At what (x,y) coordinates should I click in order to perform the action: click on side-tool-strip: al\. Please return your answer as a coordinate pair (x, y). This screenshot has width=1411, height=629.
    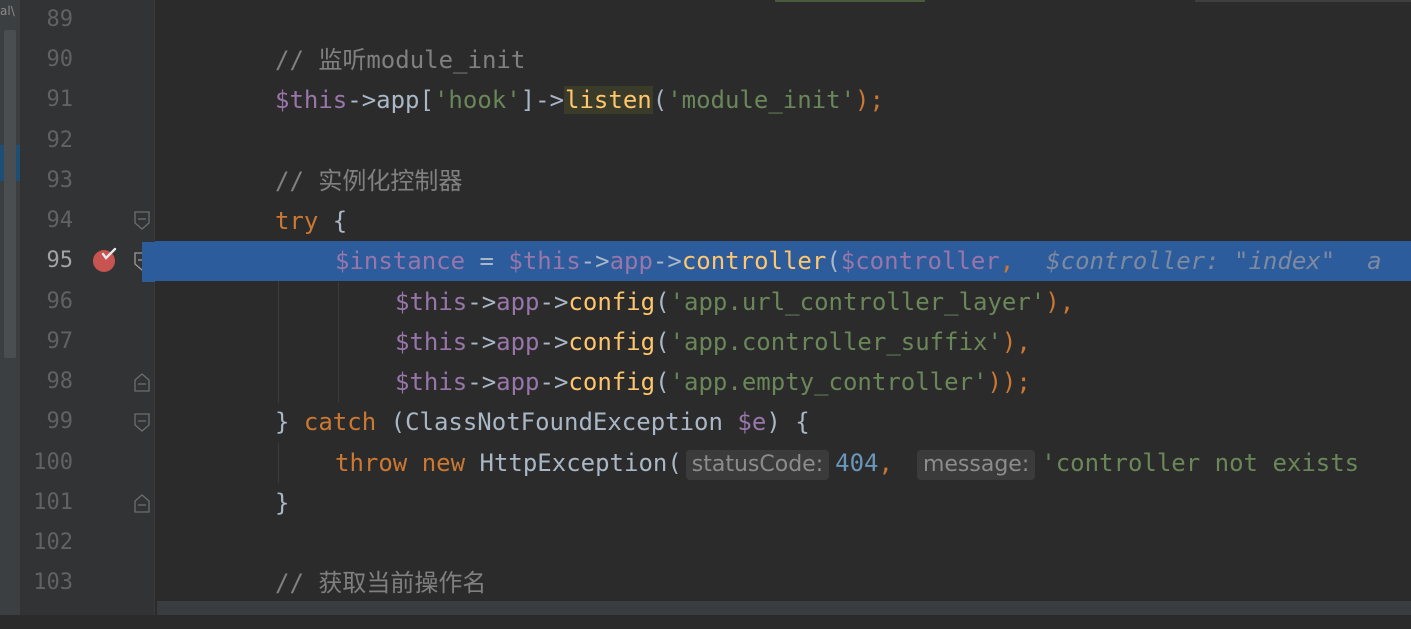
    Looking at the image, I should click on (10, 314).